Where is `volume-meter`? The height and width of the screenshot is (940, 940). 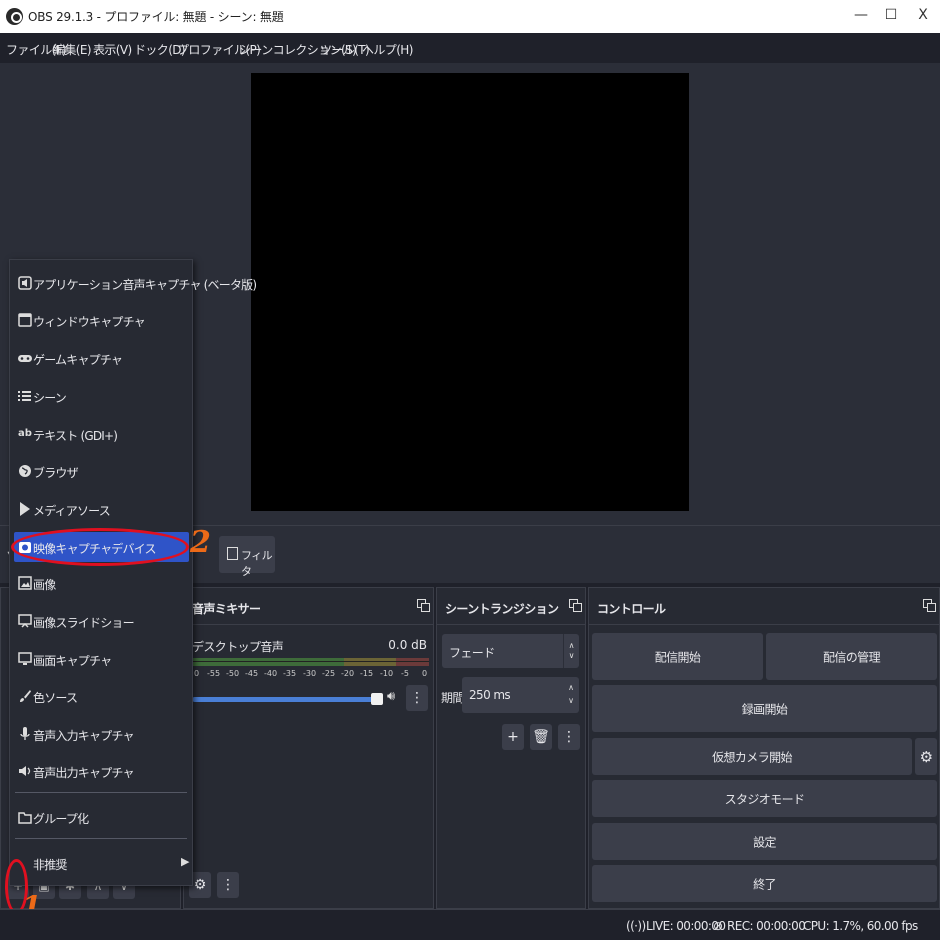
volume-meter is located at coordinates (310, 662).